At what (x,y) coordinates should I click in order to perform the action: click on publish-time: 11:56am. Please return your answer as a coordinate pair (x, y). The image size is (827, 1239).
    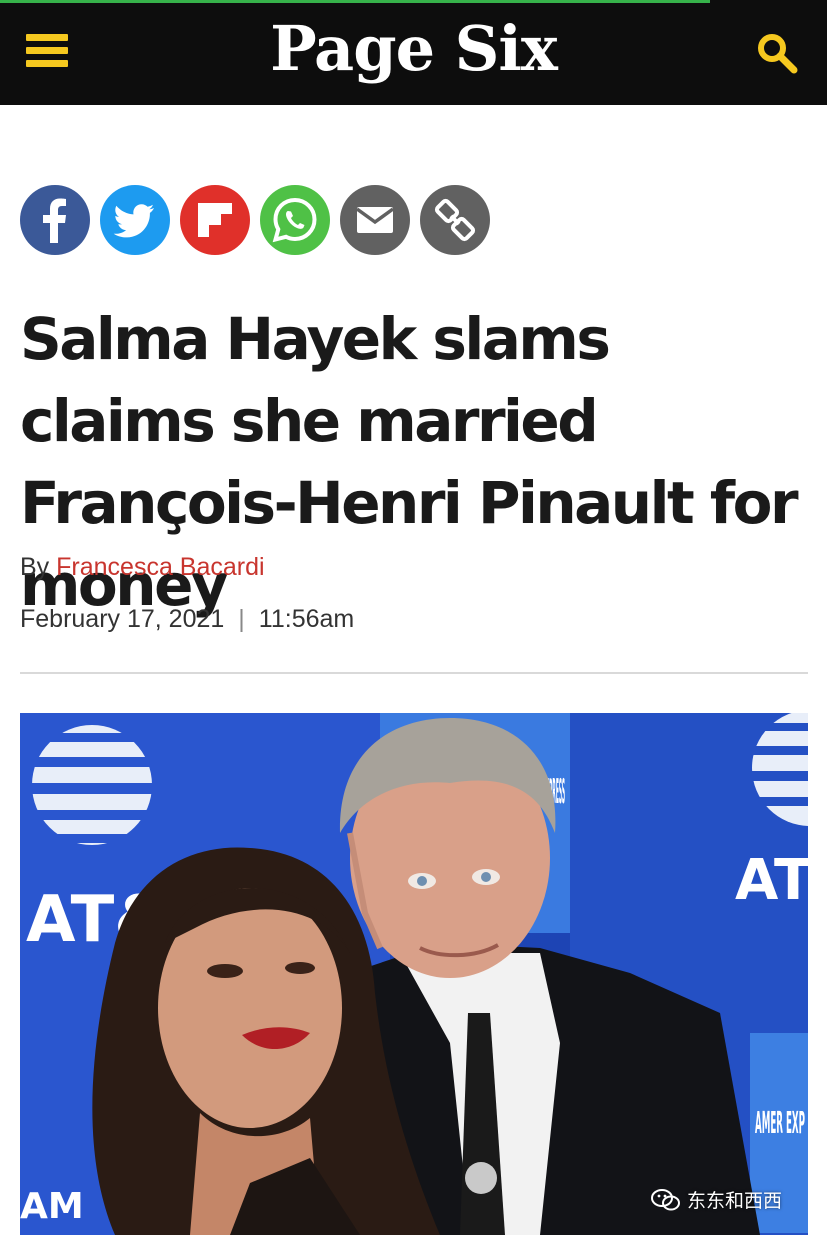
    Looking at the image, I should click on (306, 619).